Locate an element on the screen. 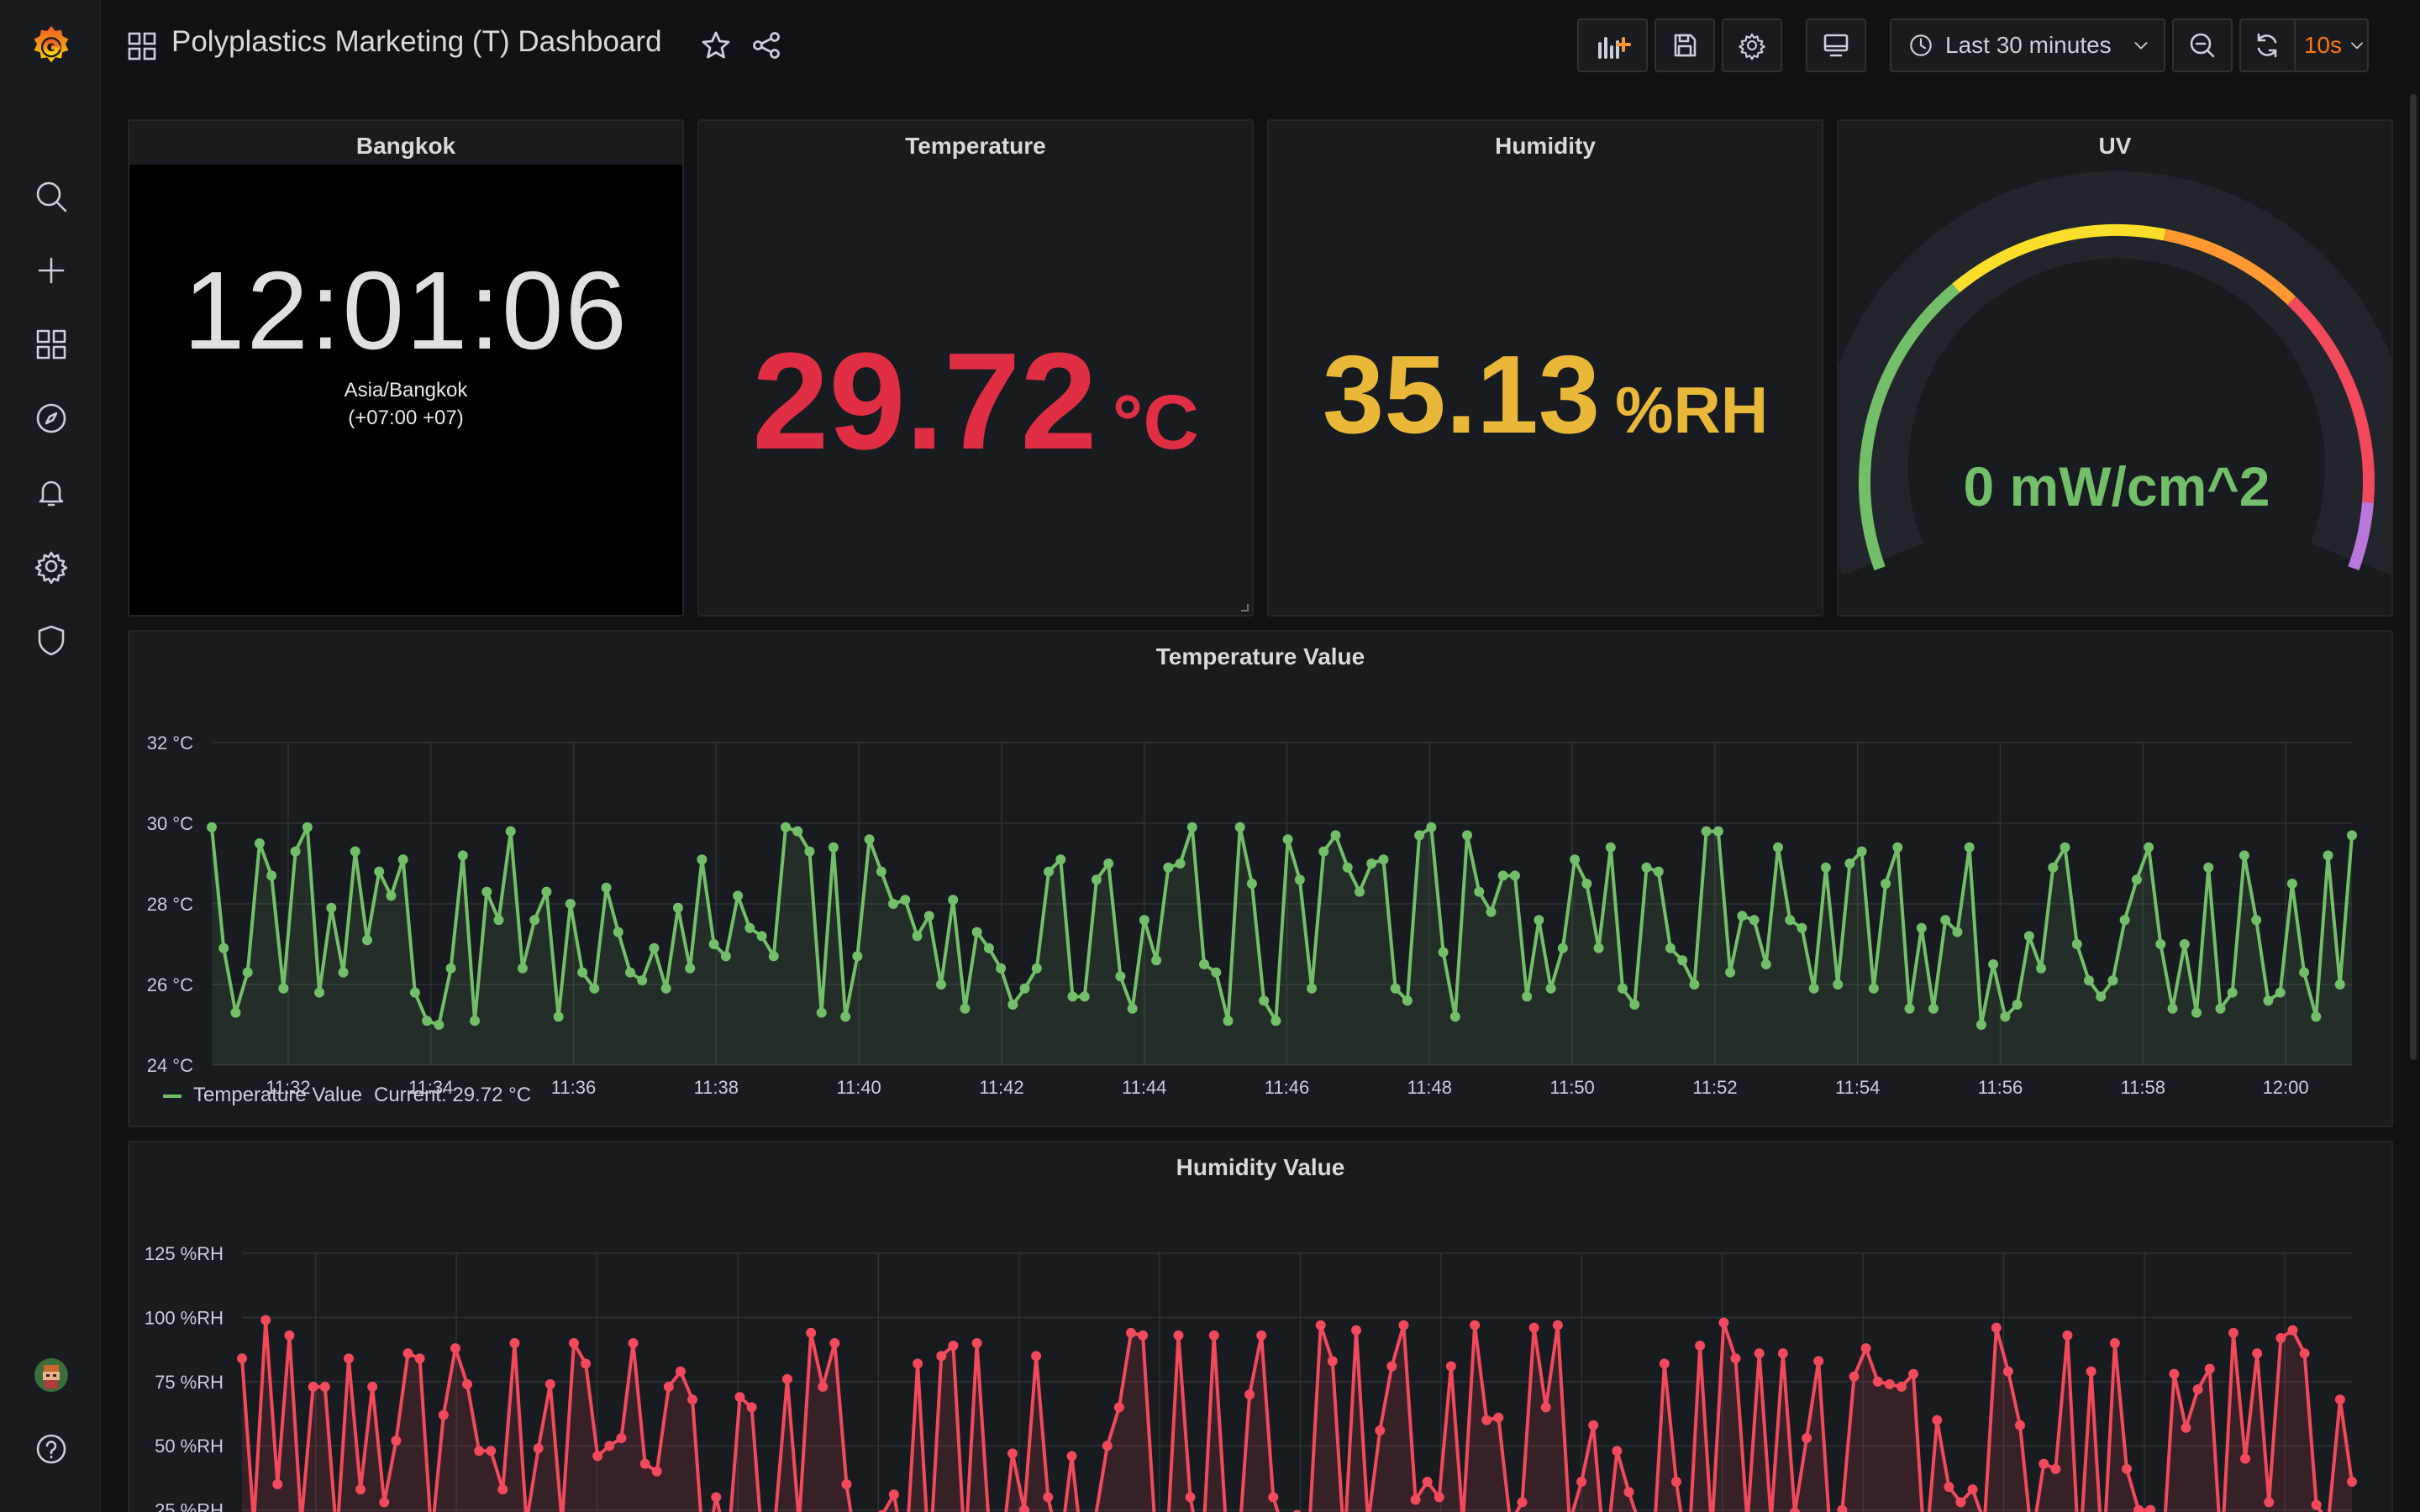 Image resolution: width=2420 pixels, height=1512 pixels. server-admin-shield-icon is located at coordinates (51, 640).